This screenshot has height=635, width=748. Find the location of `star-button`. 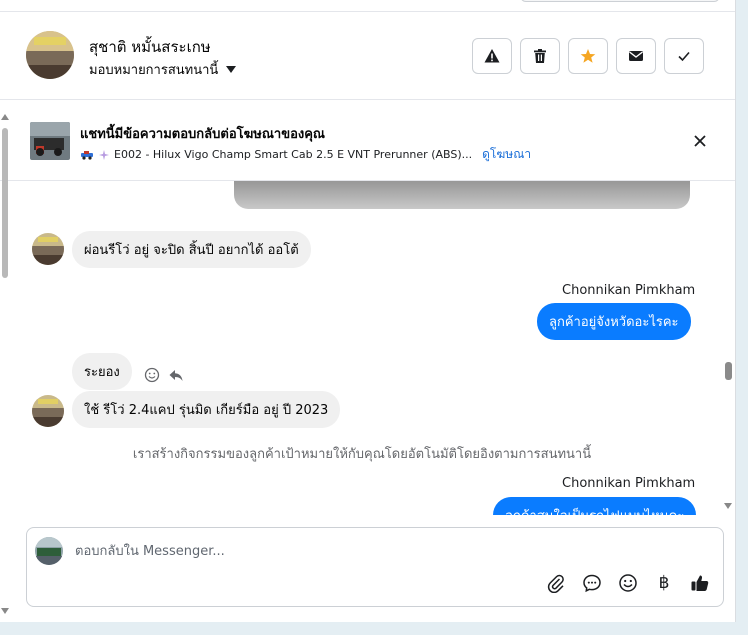

star-button is located at coordinates (588, 56).